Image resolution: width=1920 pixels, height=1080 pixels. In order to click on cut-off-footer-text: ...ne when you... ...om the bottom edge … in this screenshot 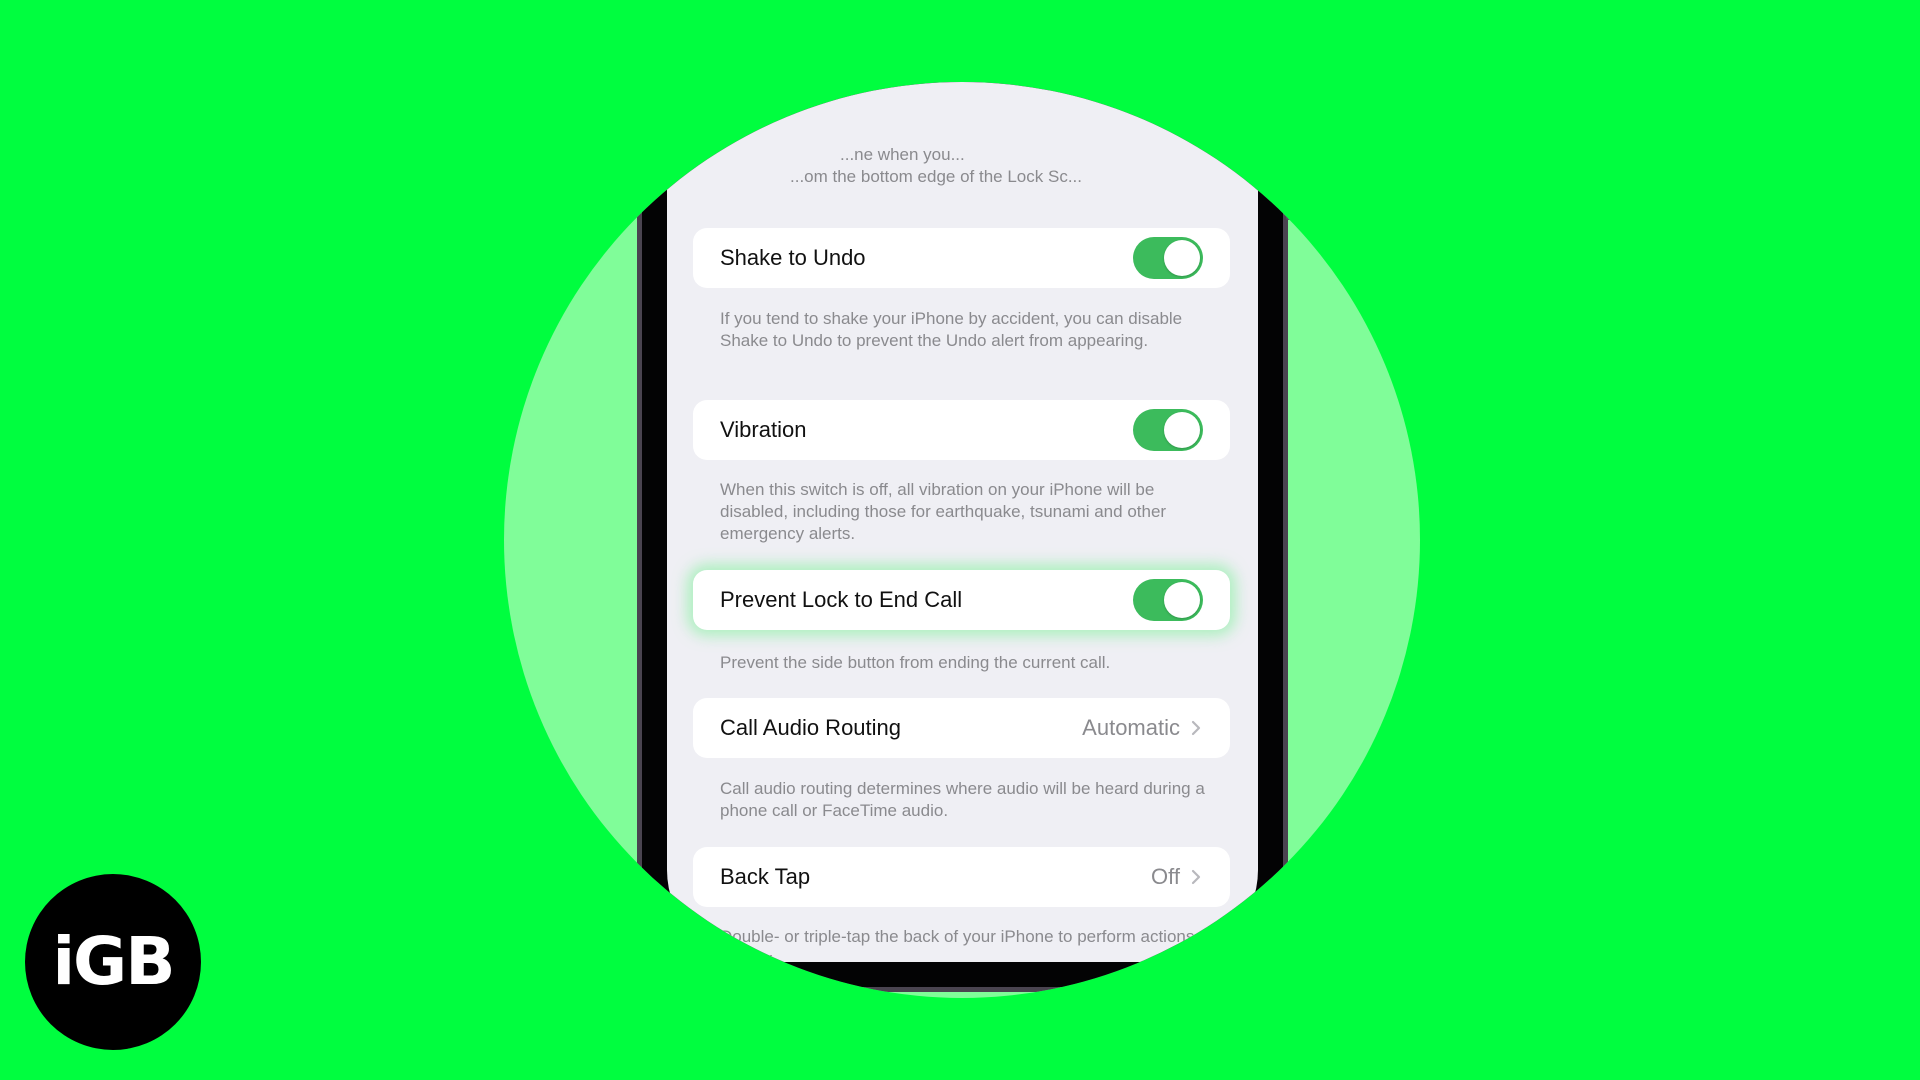, I will do `click(970, 166)`.